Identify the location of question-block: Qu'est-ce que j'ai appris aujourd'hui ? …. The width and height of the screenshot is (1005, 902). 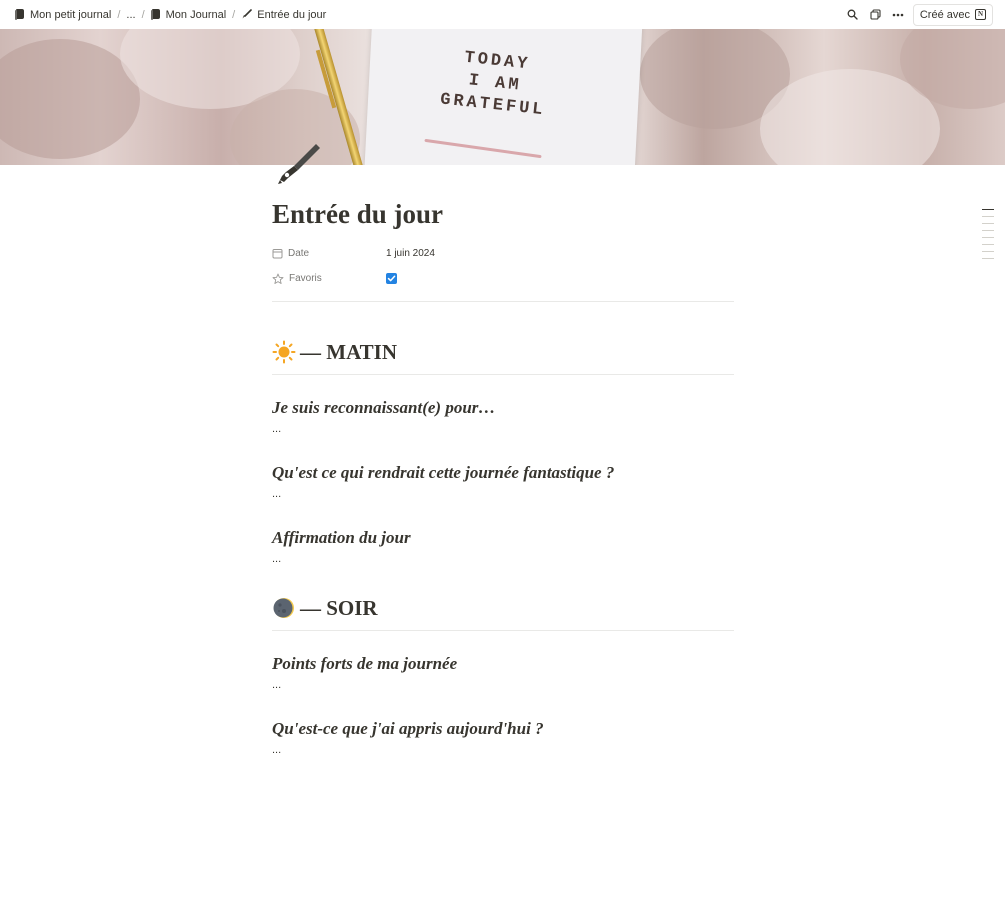
(503, 739).